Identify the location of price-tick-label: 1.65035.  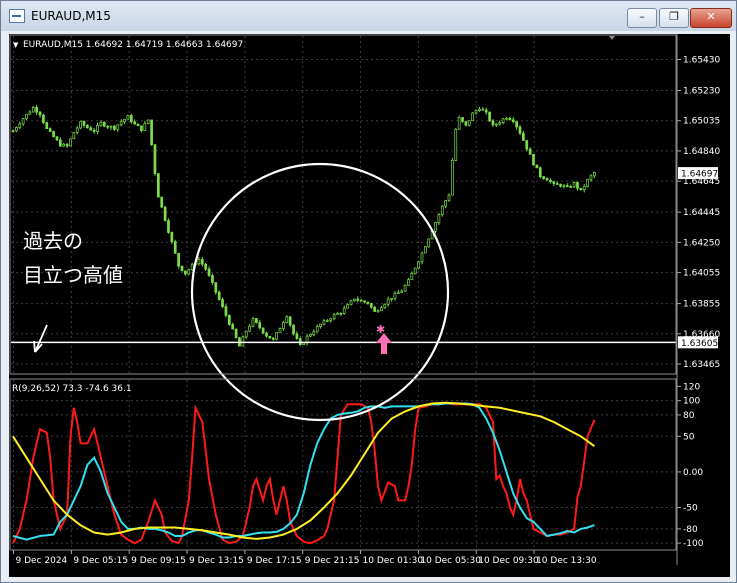
(701, 122).